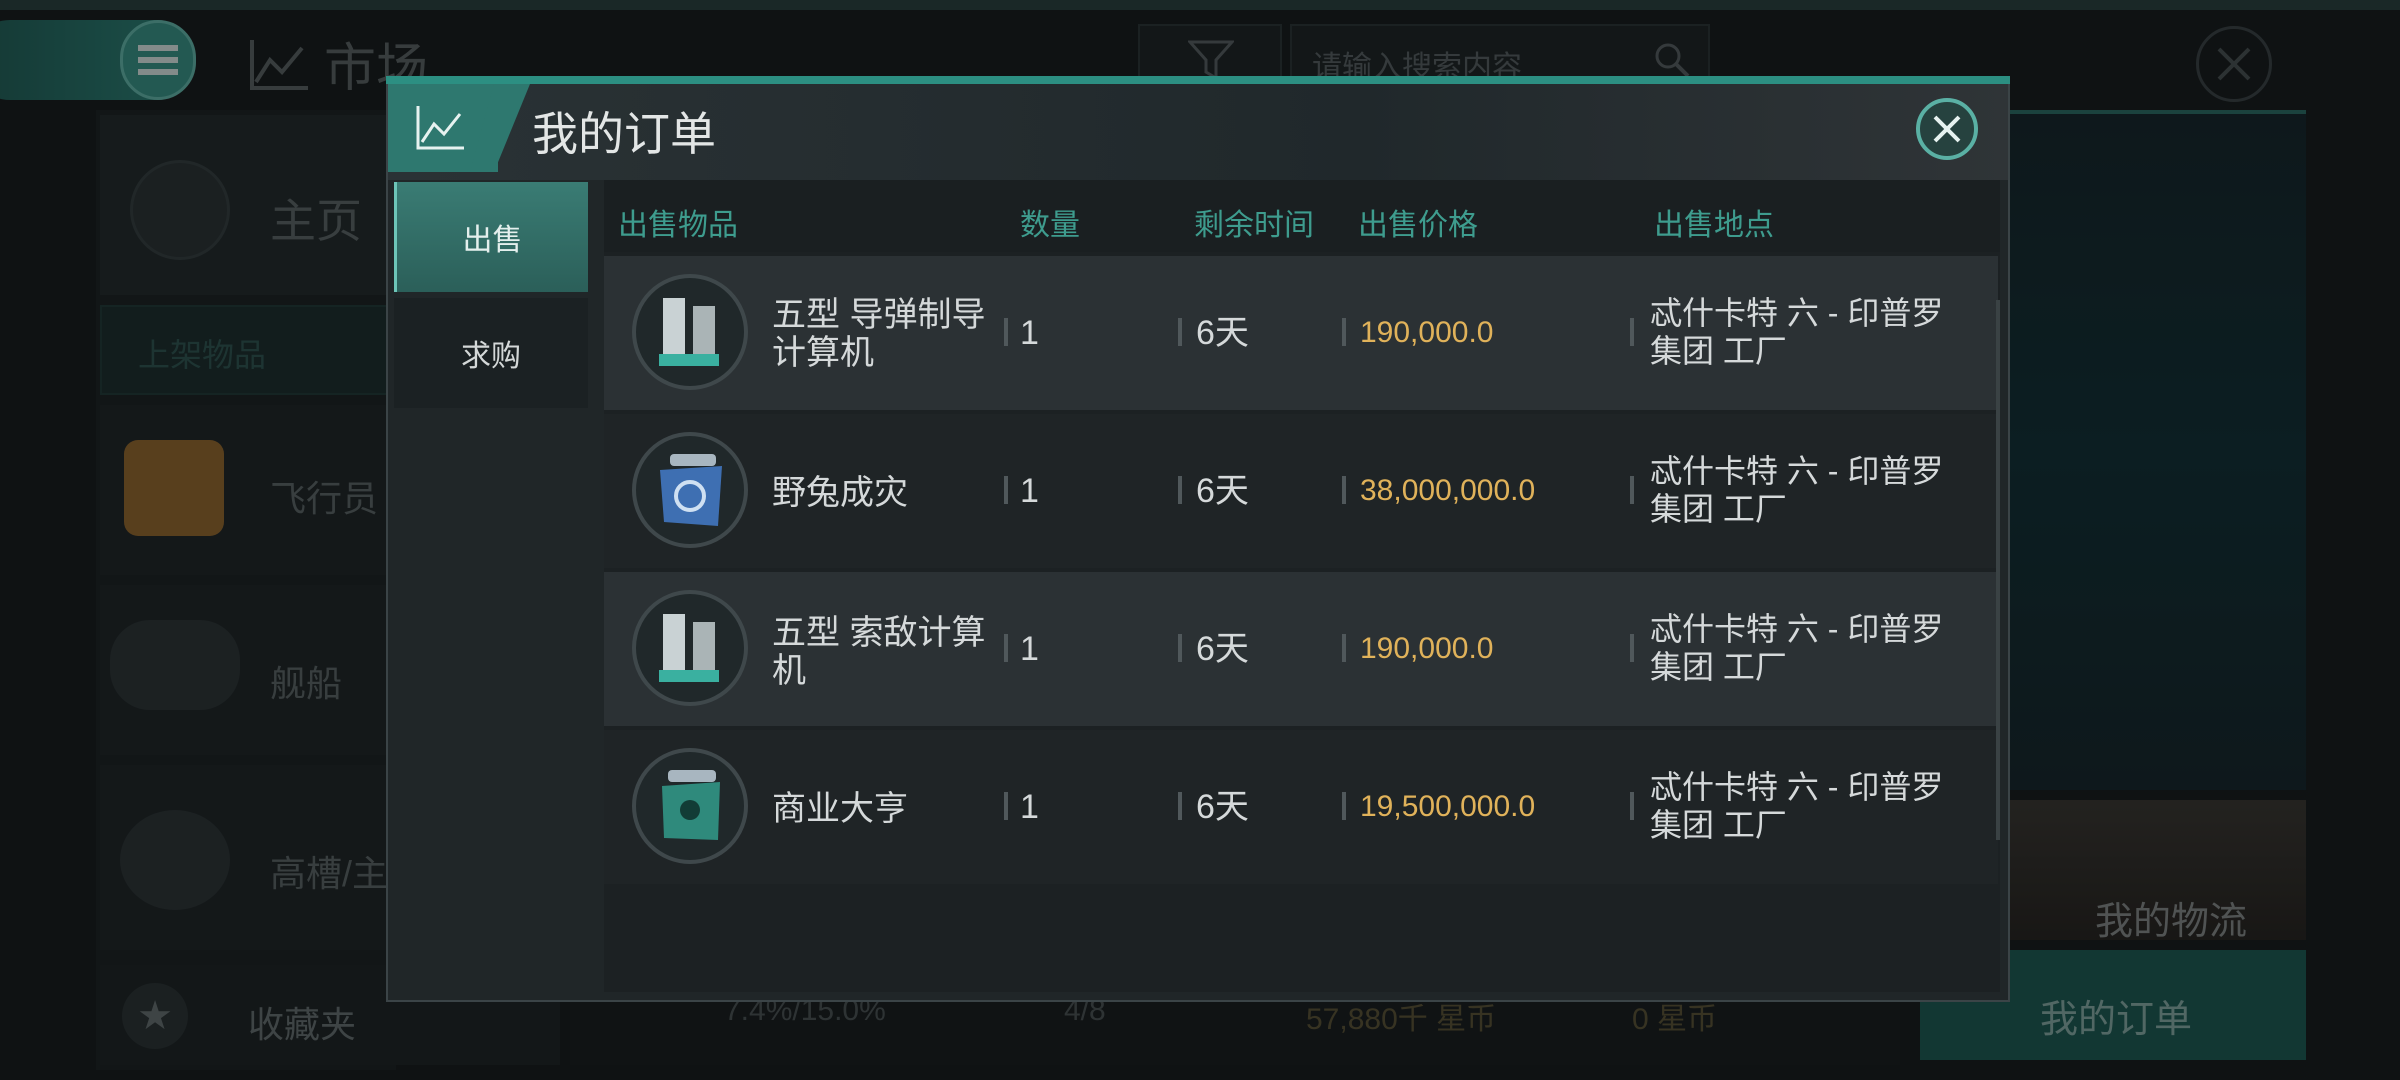 The height and width of the screenshot is (1080, 2400). Describe the element at coordinates (1448, 806) in the screenshot. I see `item-price: 19,500,000.0` at that location.